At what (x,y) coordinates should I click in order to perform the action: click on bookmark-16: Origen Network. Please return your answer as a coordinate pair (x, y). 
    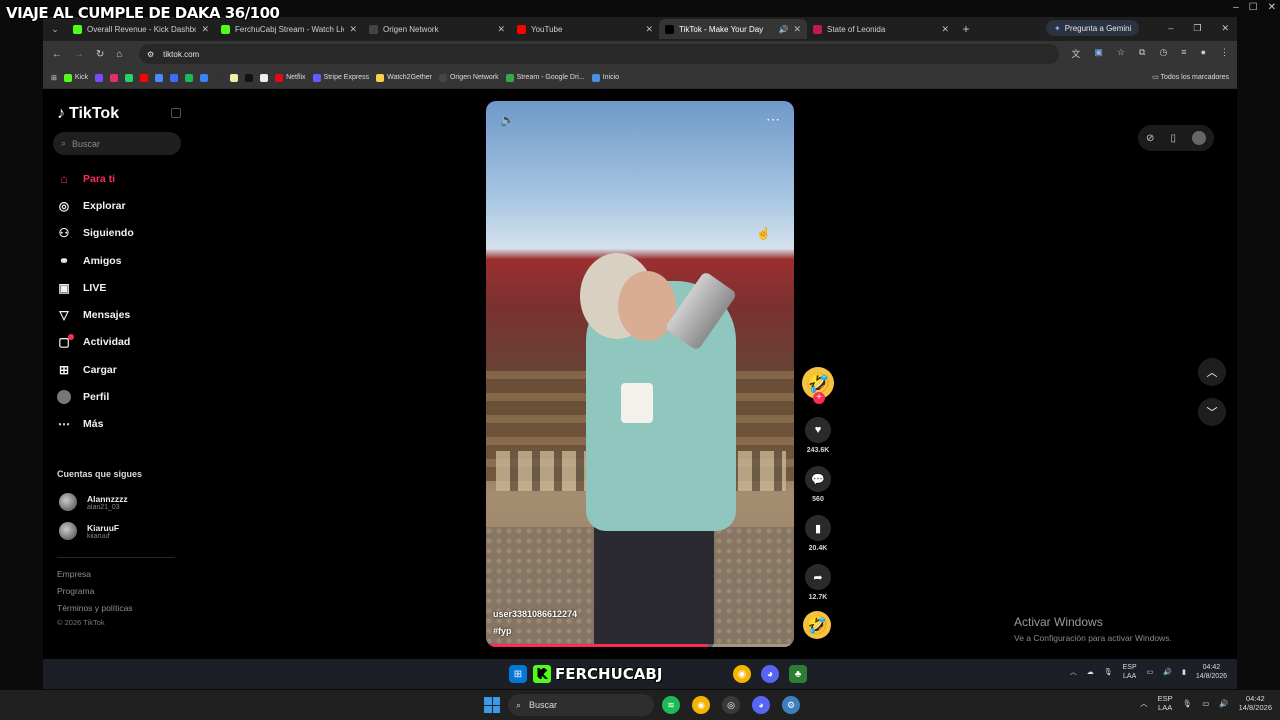
    Looking at the image, I should click on (468, 77).